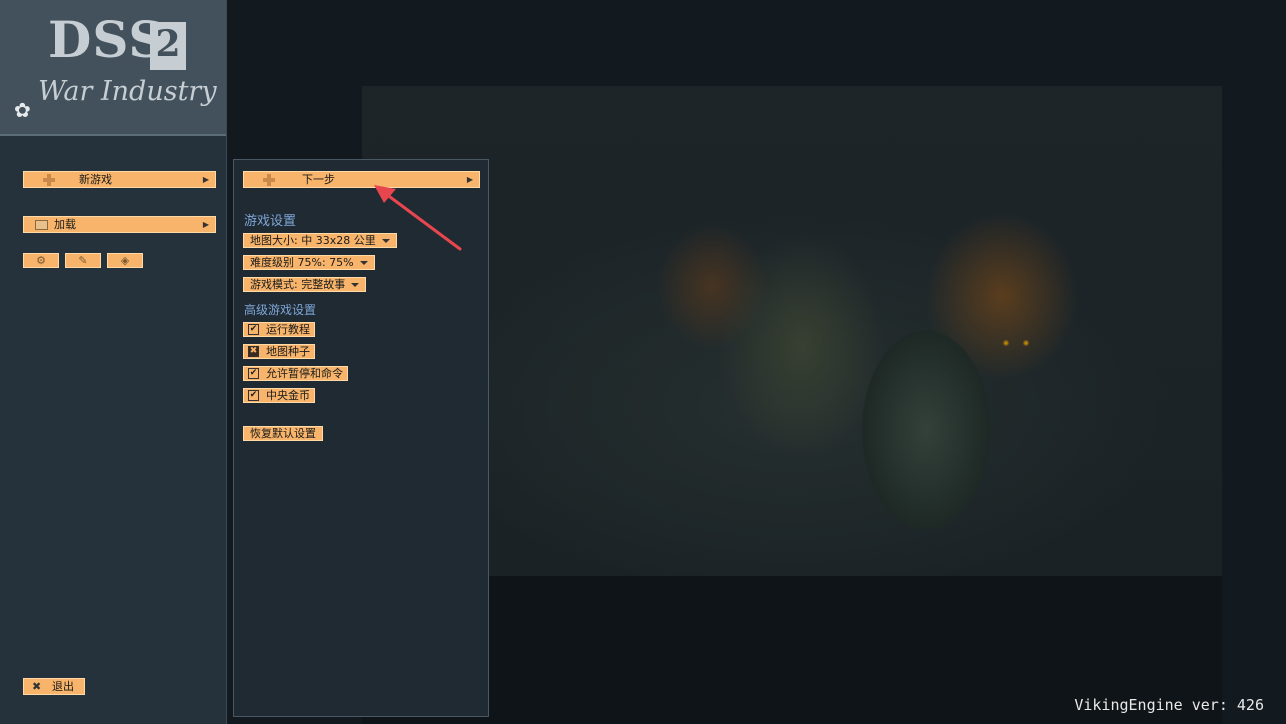 The image size is (1286, 724). I want to click on version-label: VikingEngine ver: 426, so click(1169, 705).